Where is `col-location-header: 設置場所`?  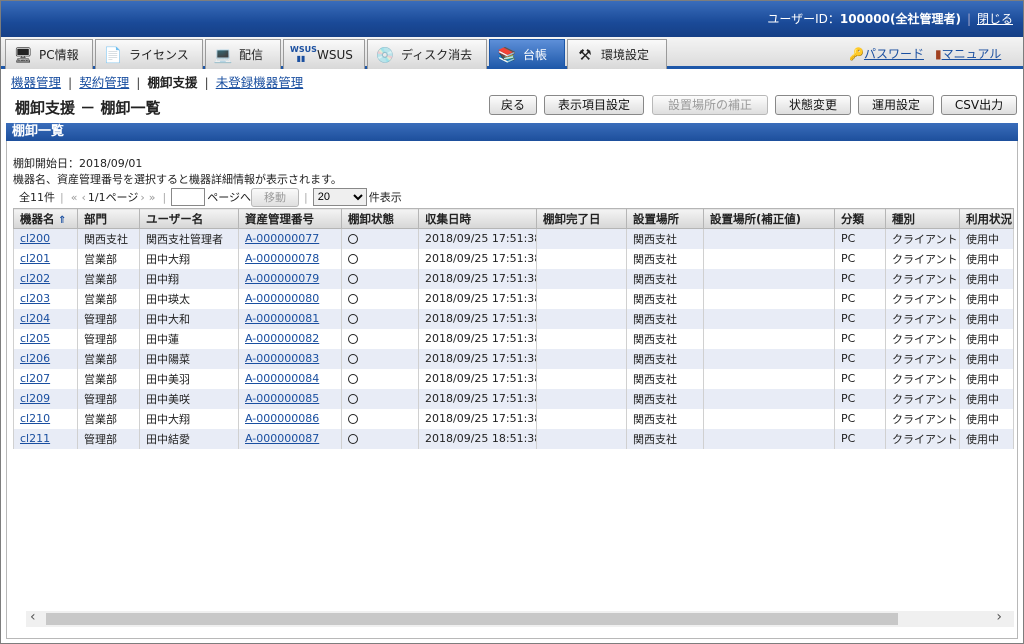
col-location-header: 設置場所 is located at coordinates (665, 218).